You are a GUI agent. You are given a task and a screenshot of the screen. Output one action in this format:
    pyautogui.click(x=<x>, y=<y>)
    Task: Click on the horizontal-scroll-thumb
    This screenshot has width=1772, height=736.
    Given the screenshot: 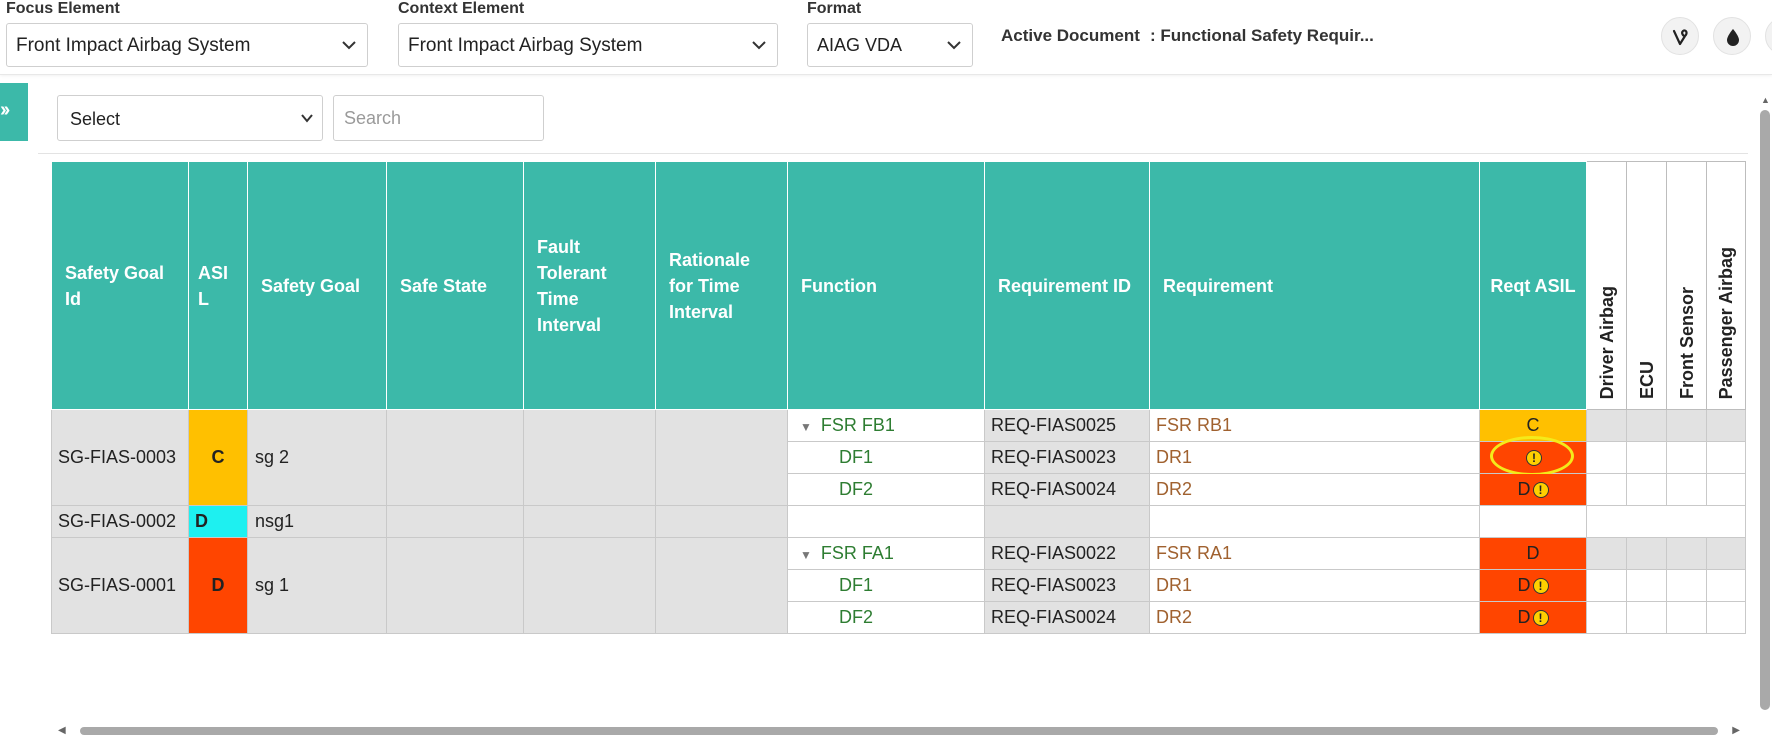 What is the action you would take?
    pyautogui.click(x=899, y=731)
    